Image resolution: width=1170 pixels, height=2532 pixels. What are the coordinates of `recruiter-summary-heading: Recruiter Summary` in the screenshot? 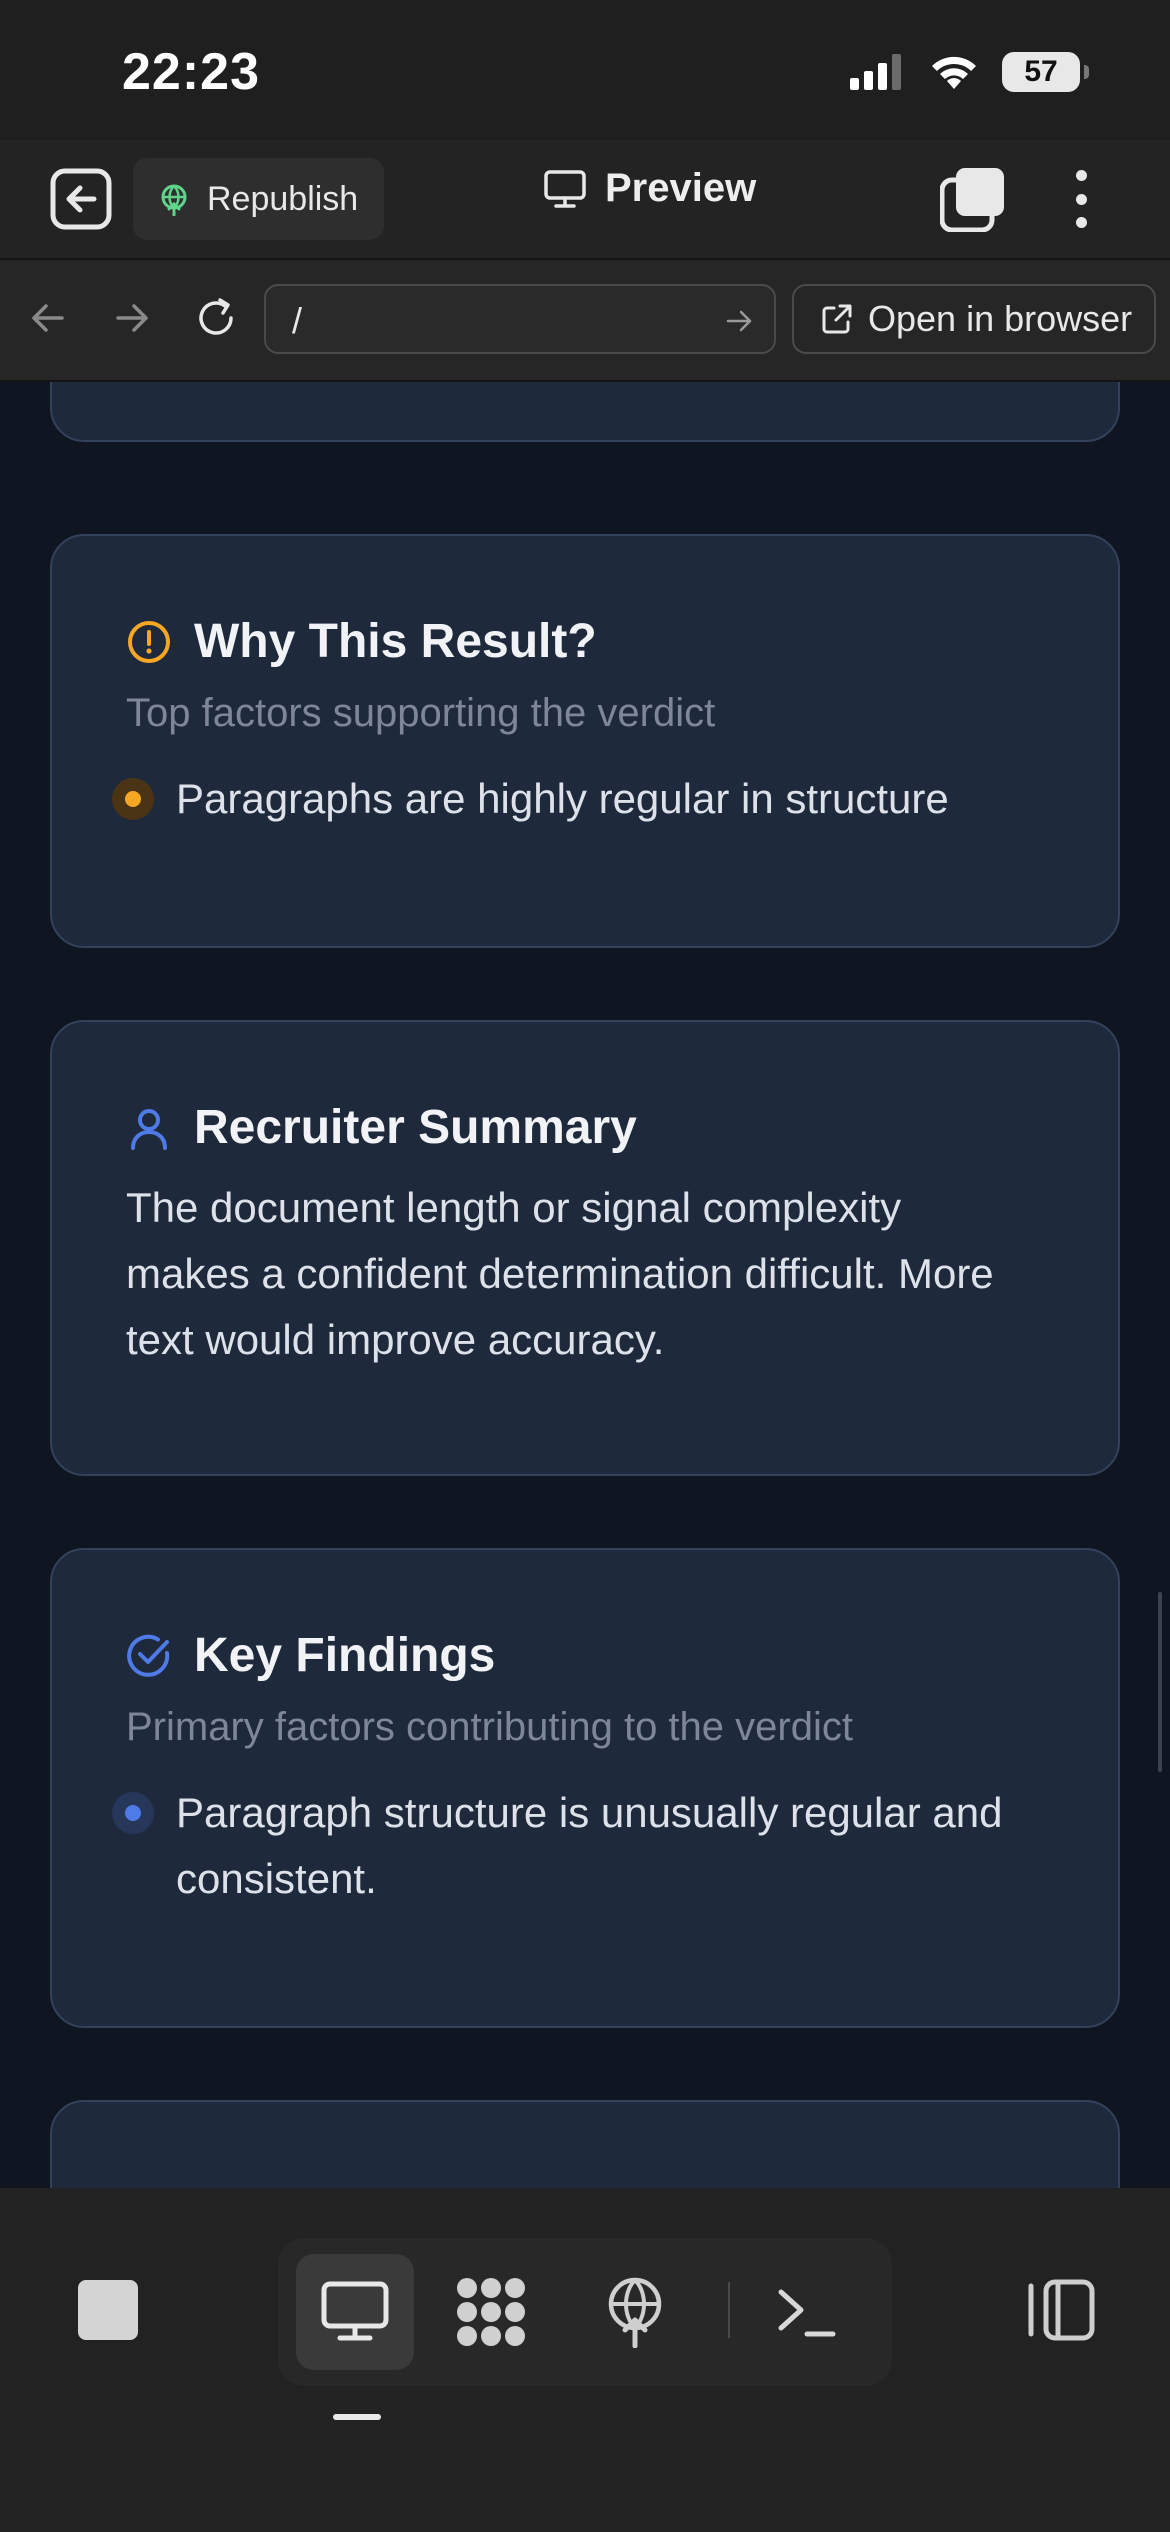 It's located at (572, 1127).